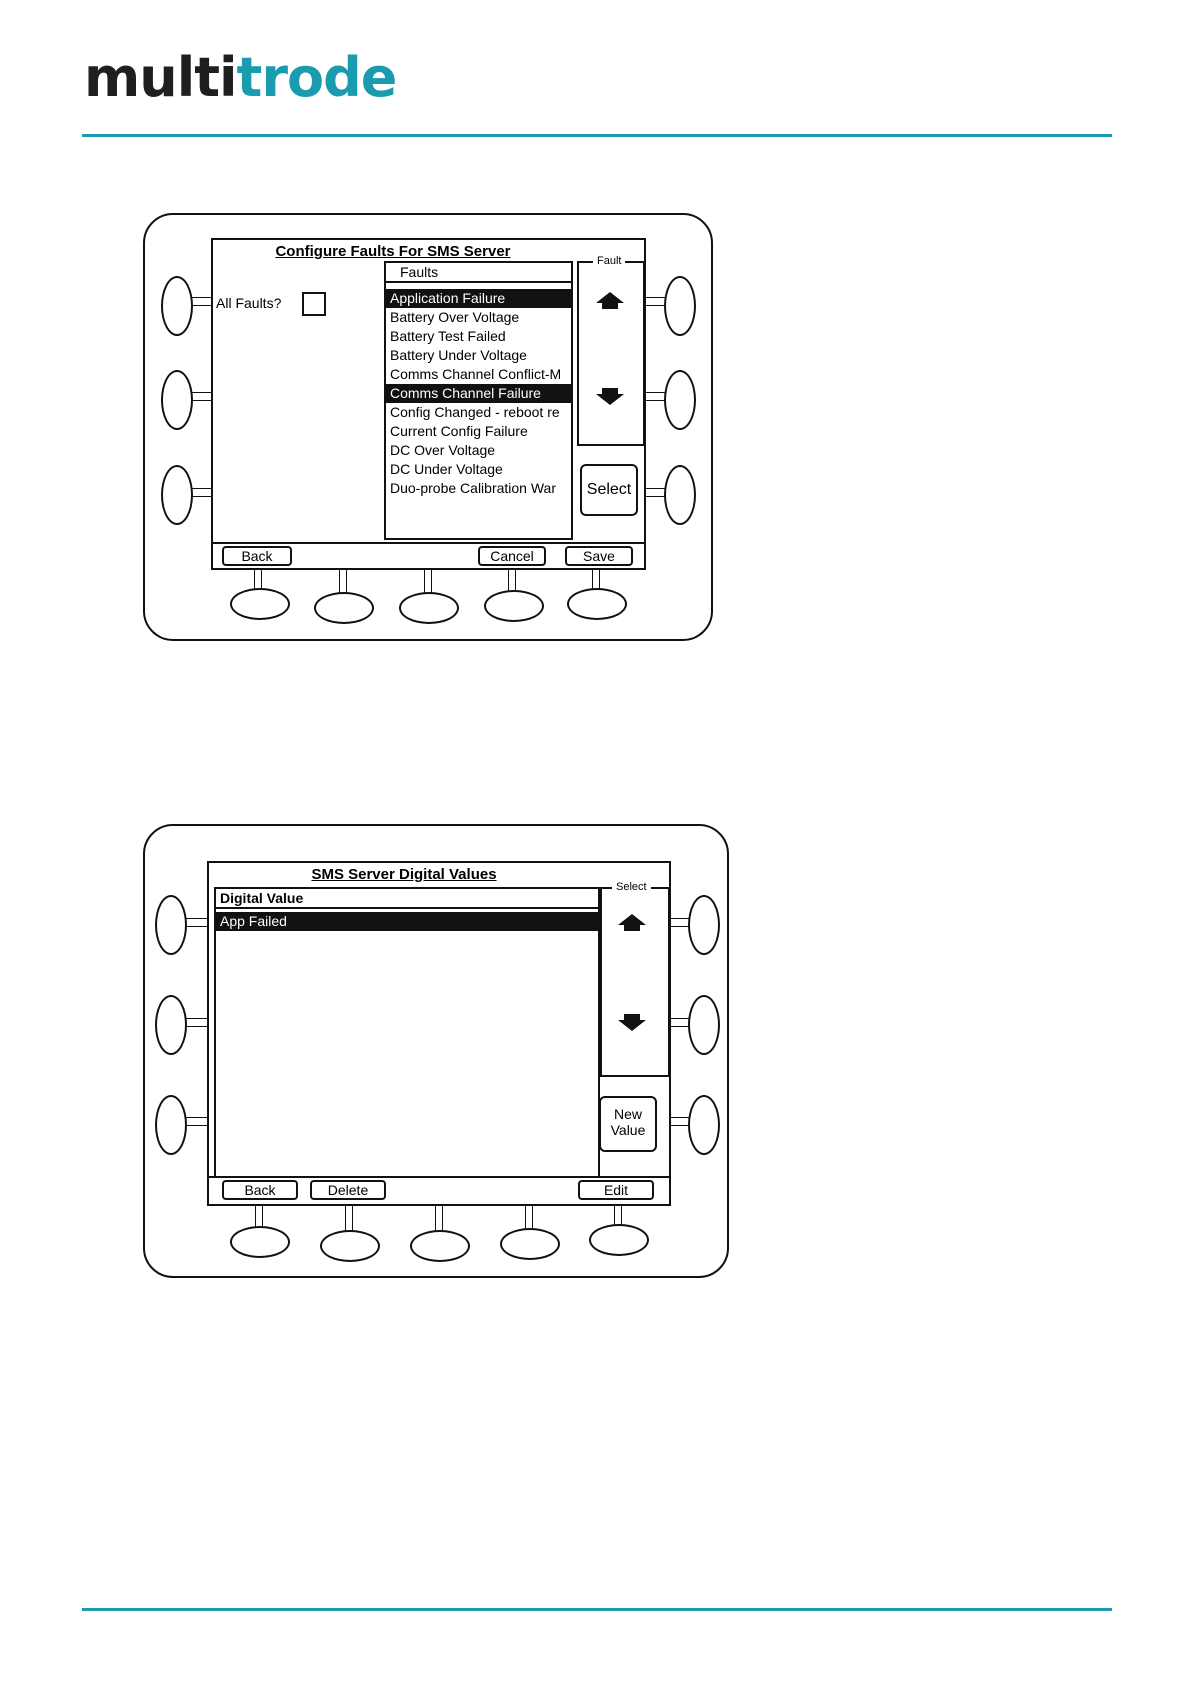 The height and width of the screenshot is (1683, 1191). Describe the element at coordinates (478, 412) in the screenshot. I see `list-item: Config Changed - reboot re` at that location.